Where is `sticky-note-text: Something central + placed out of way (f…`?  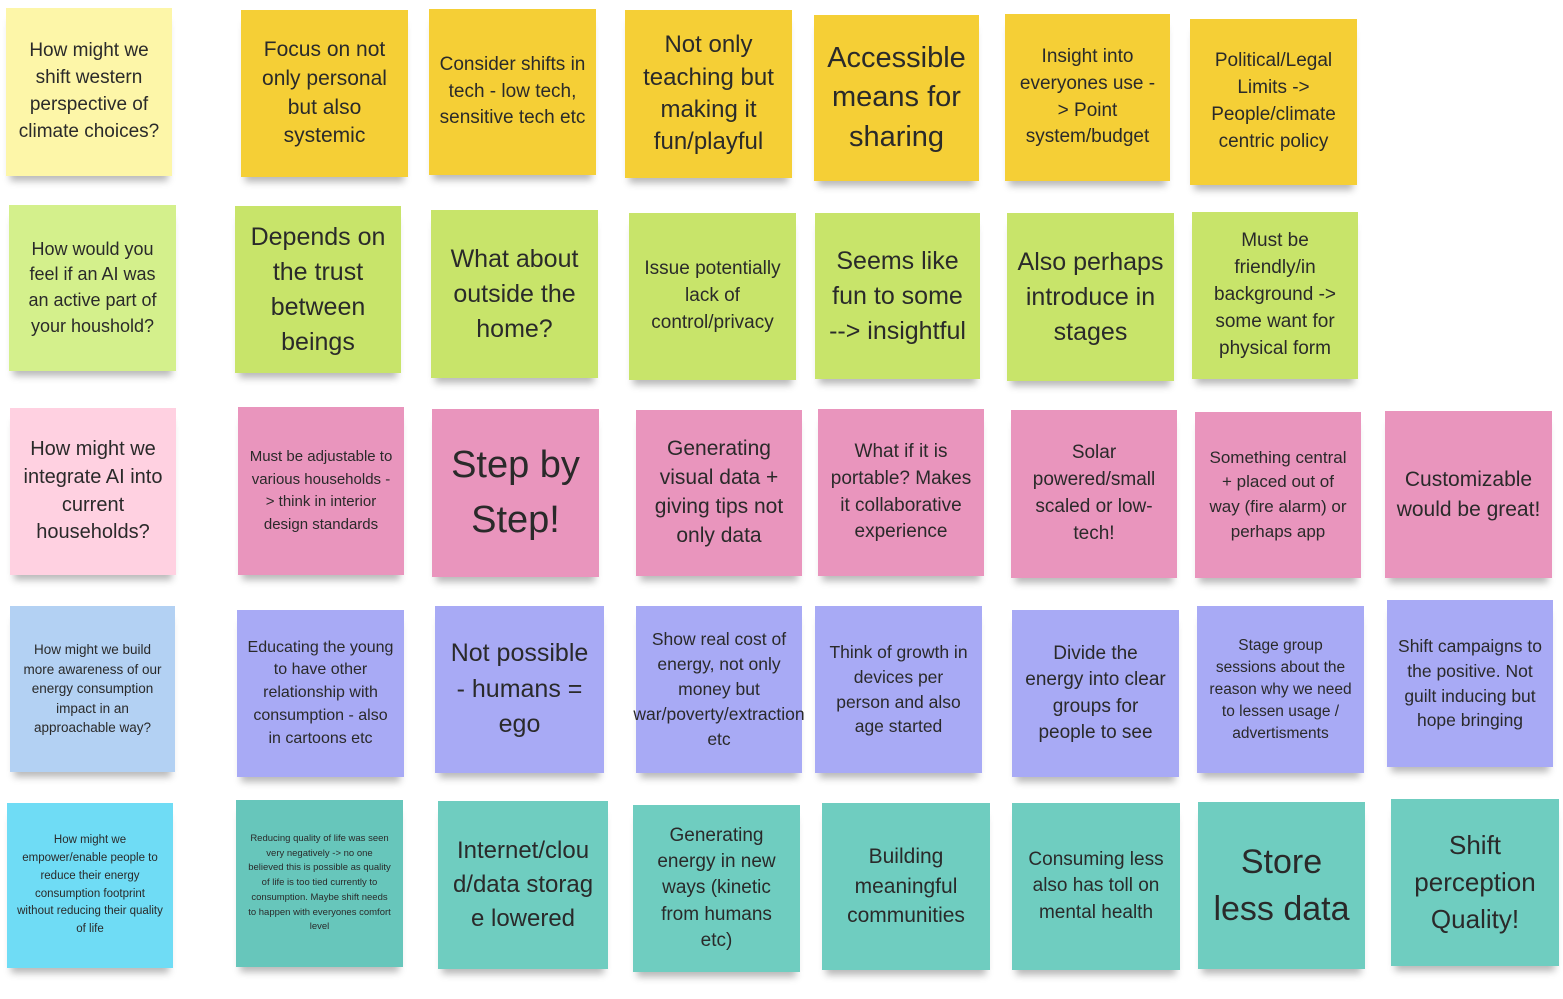
sticky-note-text: Something central + placed out of way (f… is located at coordinates (1278, 494).